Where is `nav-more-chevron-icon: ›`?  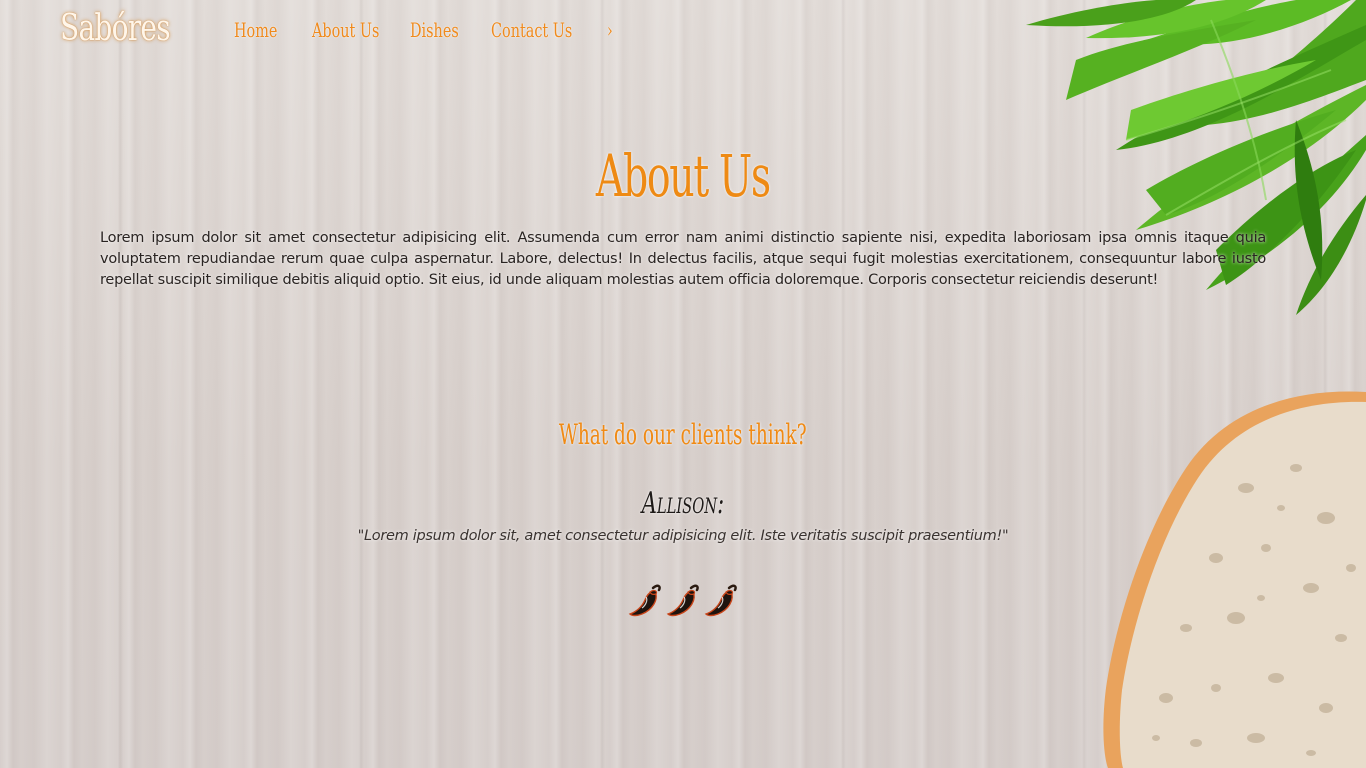
nav-more-chevron-icon: › is located at coordinates (610, 30).